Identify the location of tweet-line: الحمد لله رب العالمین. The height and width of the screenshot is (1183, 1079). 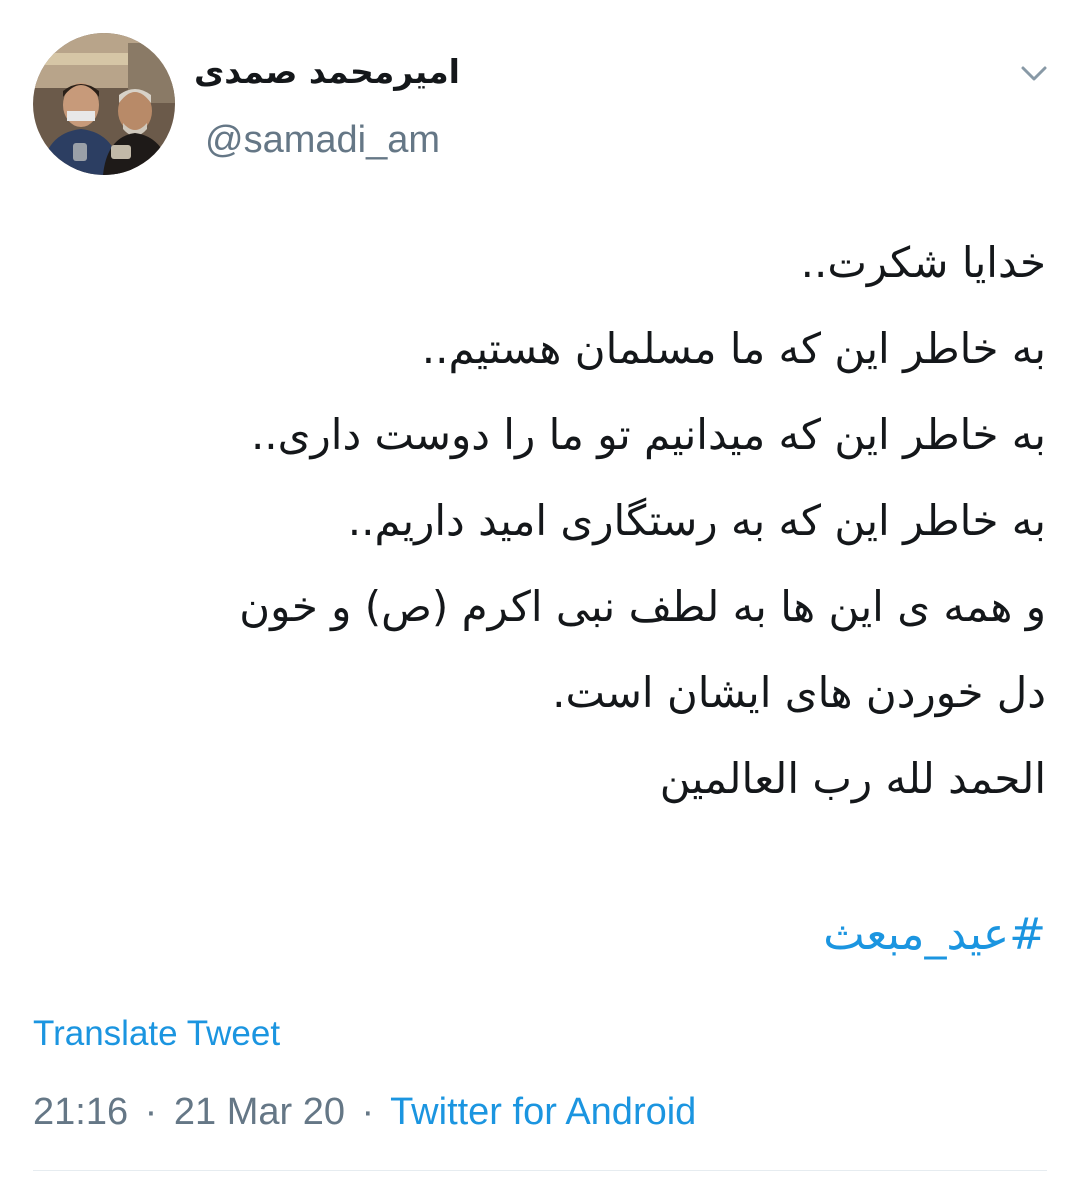
(852, 778).